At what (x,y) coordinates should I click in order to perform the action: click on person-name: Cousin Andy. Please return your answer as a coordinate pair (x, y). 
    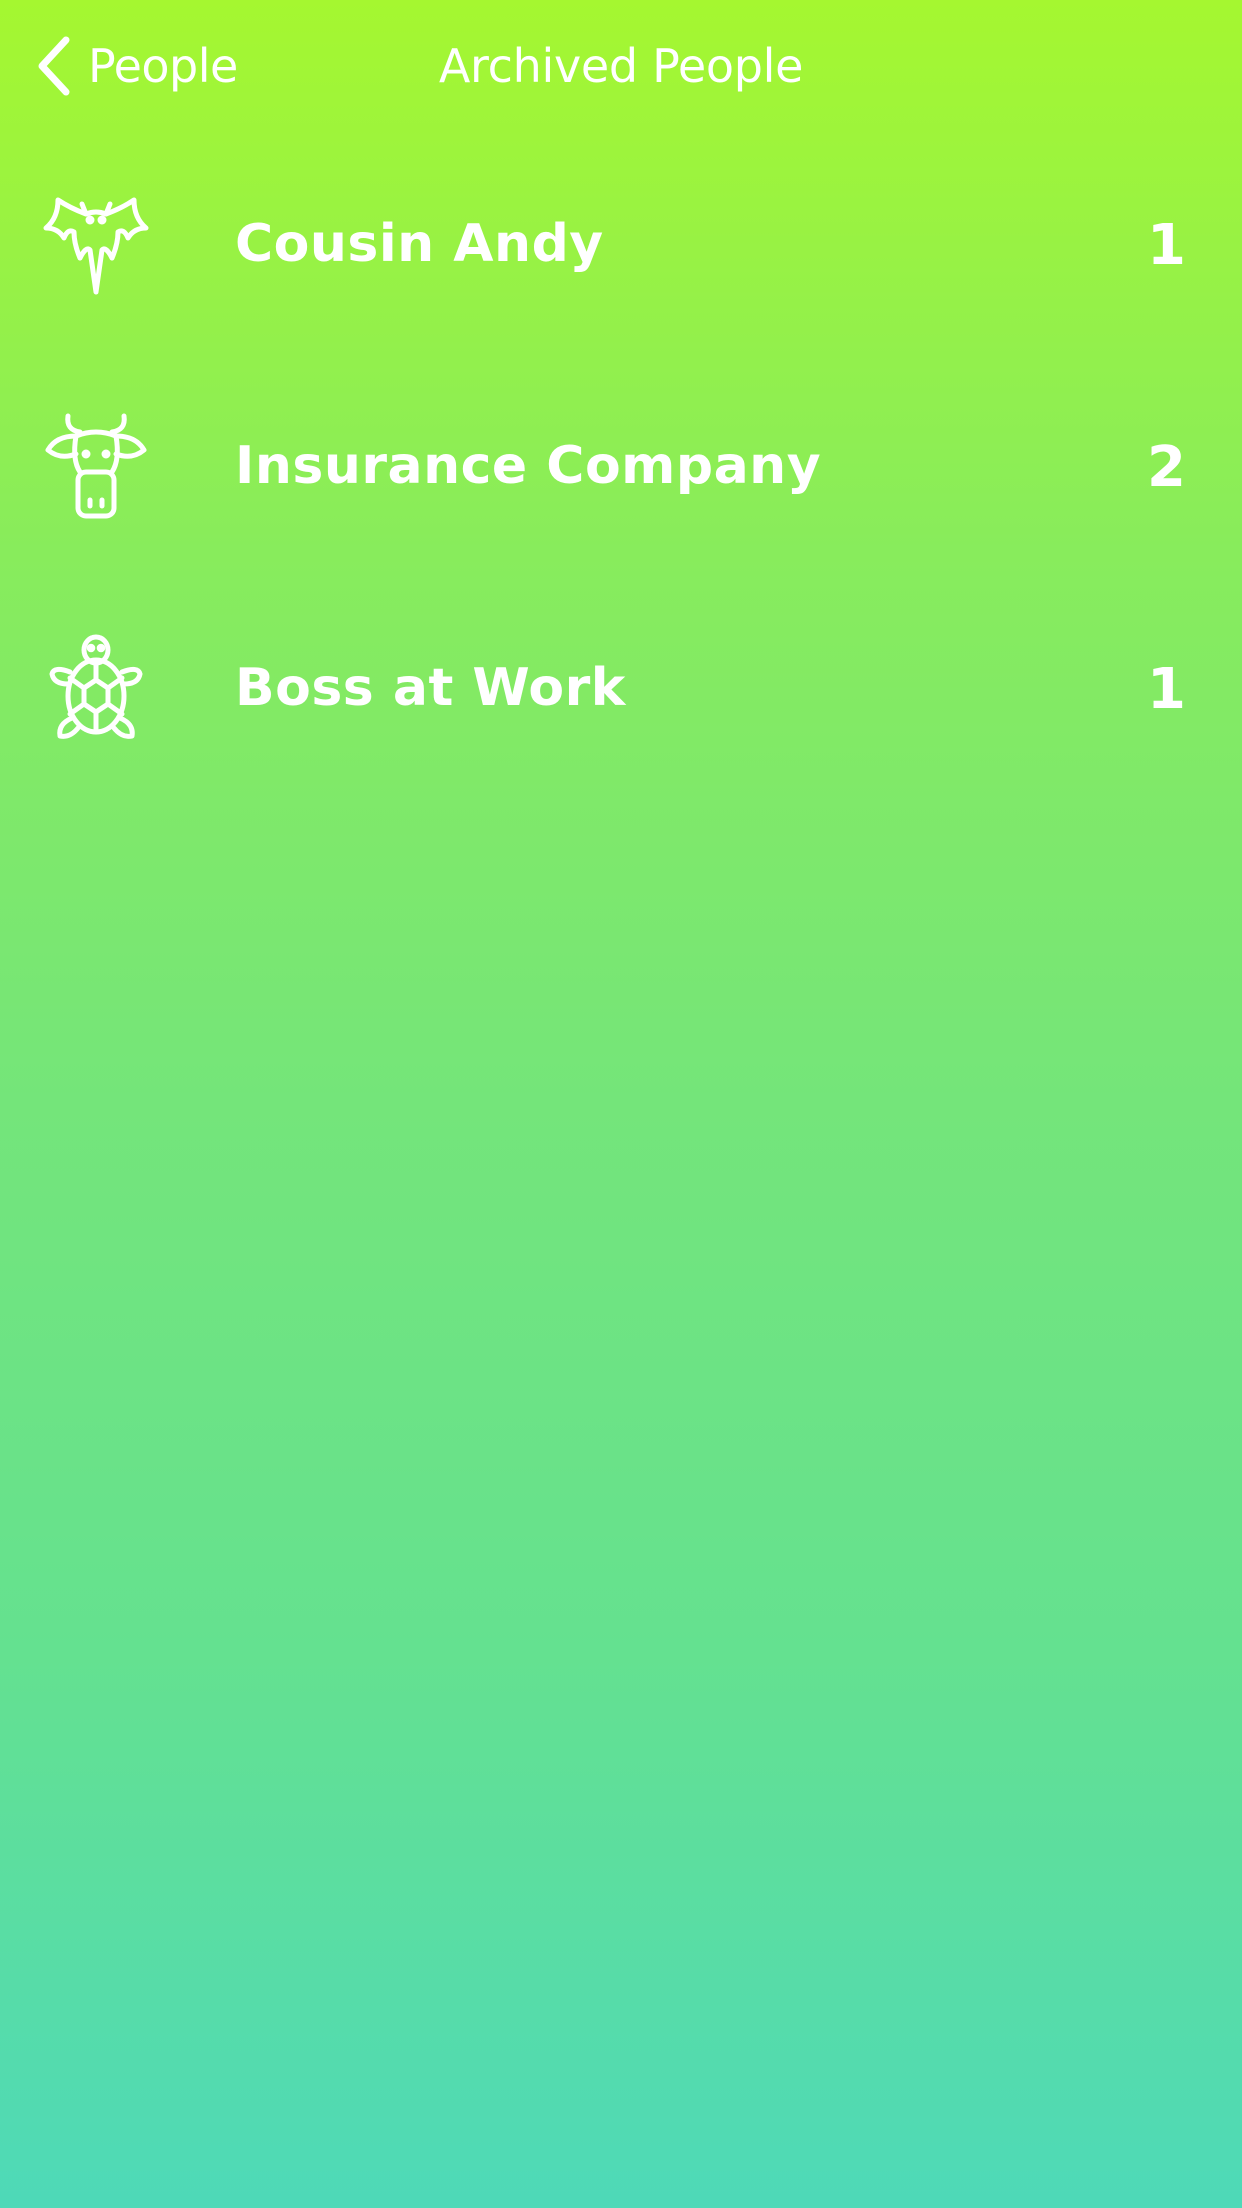
    Looking at the image, I should click on (419, 244).